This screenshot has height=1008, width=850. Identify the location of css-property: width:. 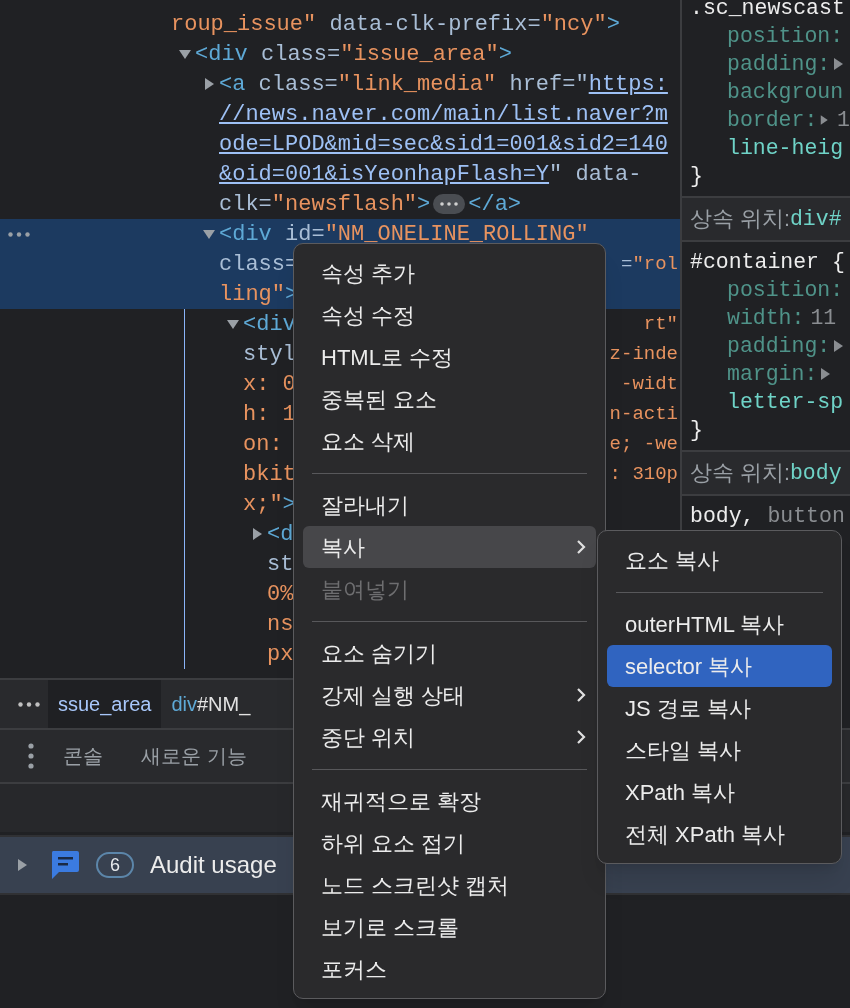
(766, 318).